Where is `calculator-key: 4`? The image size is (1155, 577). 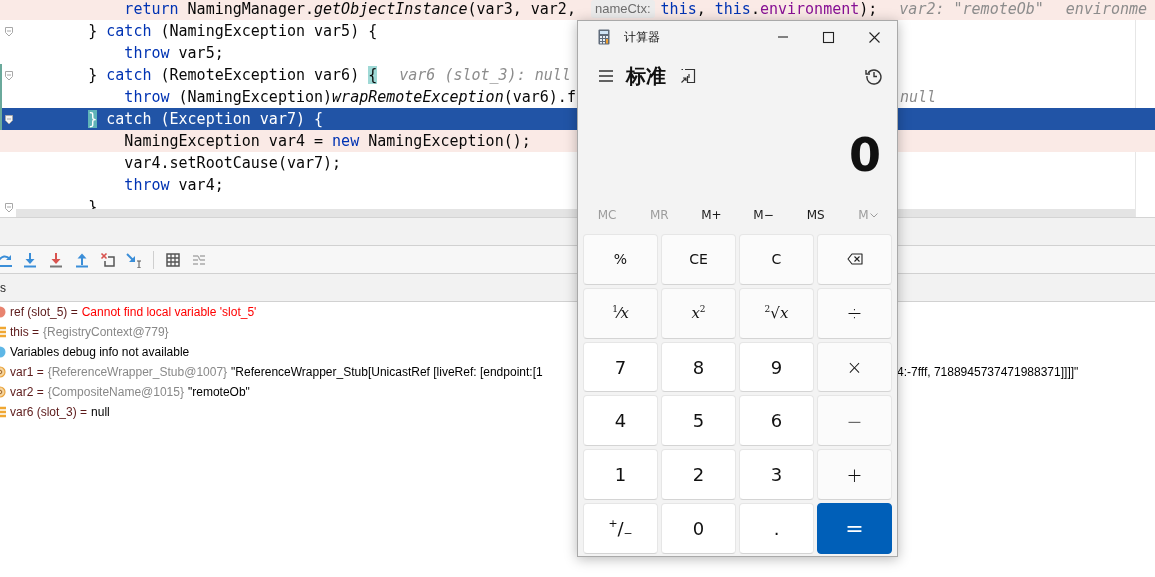
calculator-key: 4 is located at coordinates (620, 421).